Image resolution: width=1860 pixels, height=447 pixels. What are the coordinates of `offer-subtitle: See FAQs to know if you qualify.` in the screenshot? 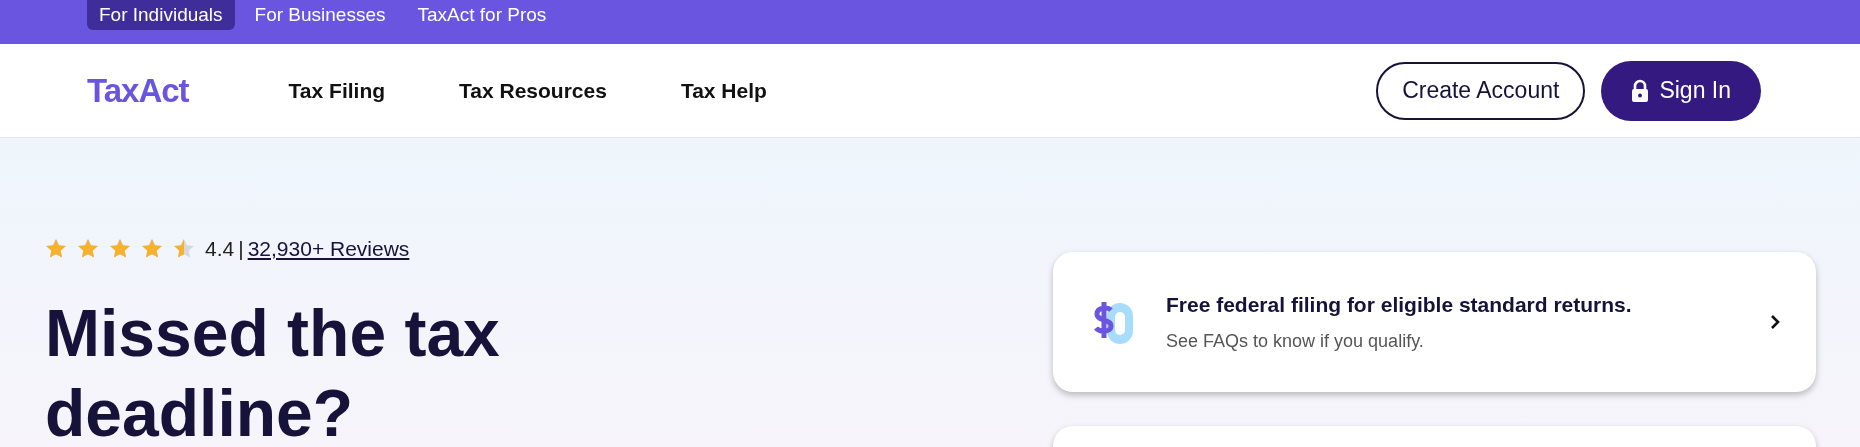 It's located at (1295, 342).